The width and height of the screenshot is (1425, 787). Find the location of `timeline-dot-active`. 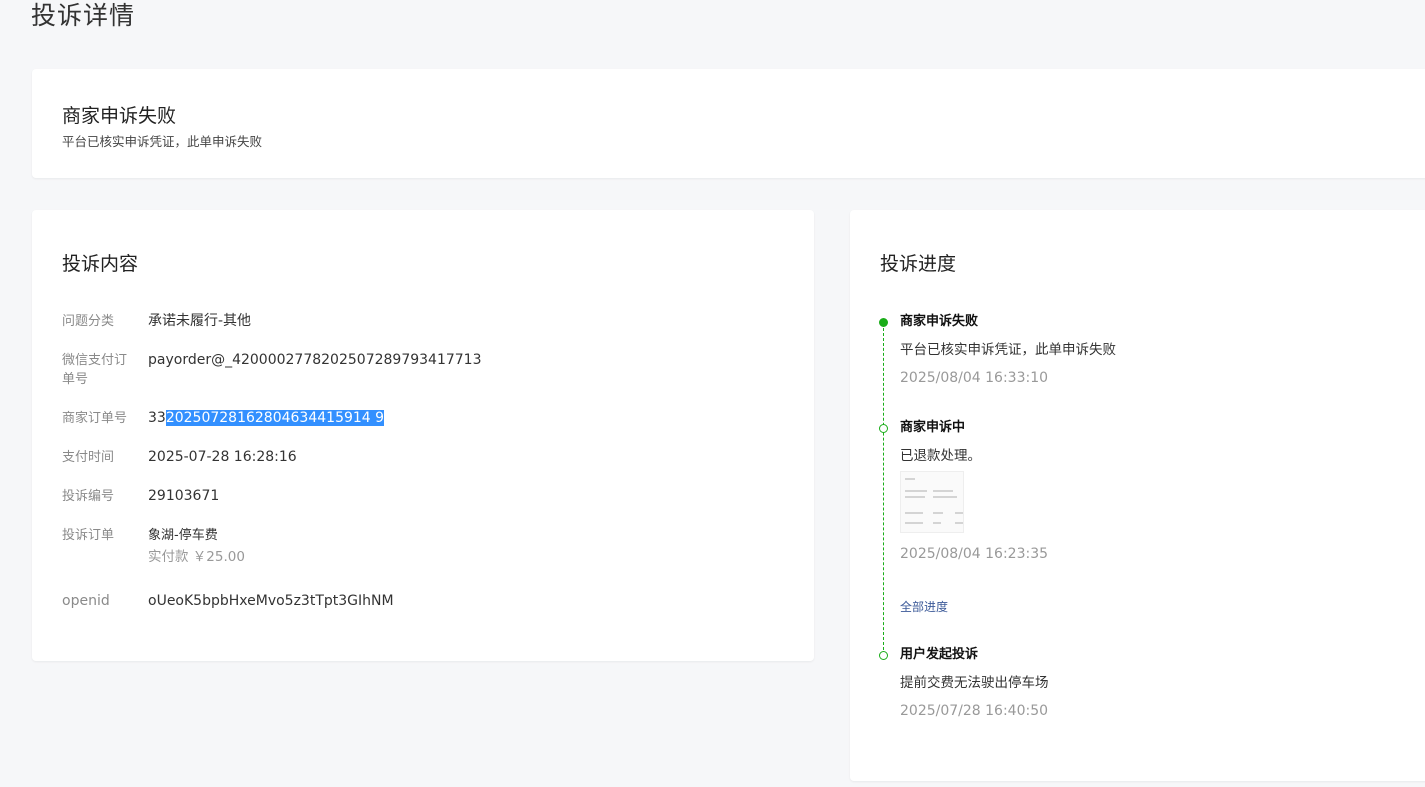

timeline-dot-active is located at coordinates (883, 322).